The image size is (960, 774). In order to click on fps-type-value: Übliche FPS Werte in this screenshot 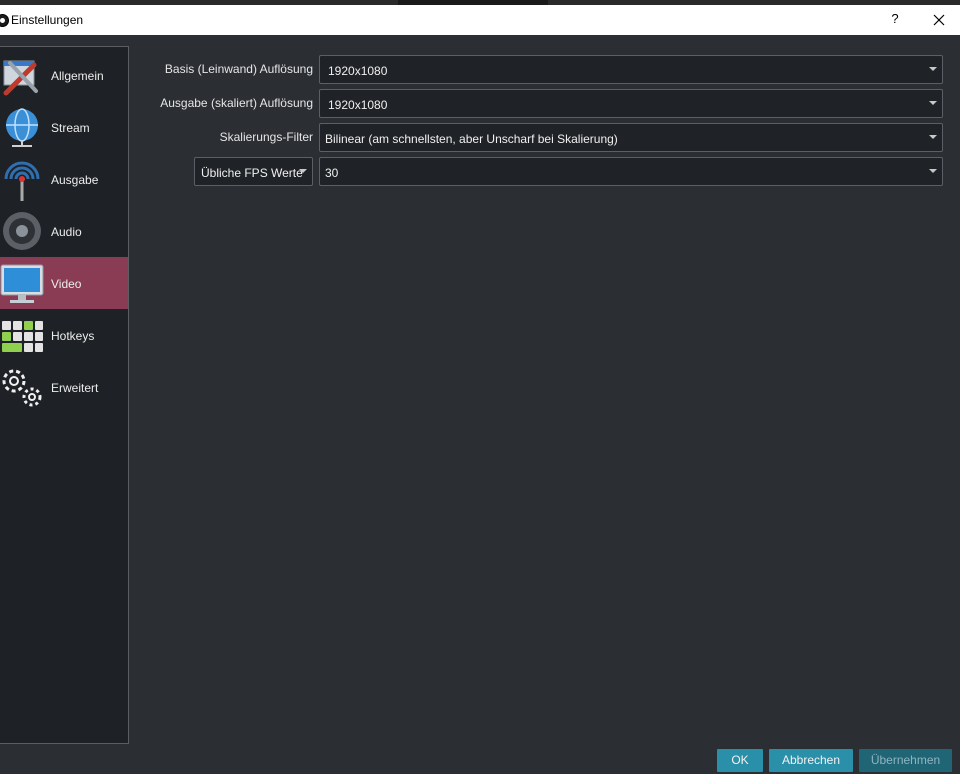, I will do `click(252, 173)`.